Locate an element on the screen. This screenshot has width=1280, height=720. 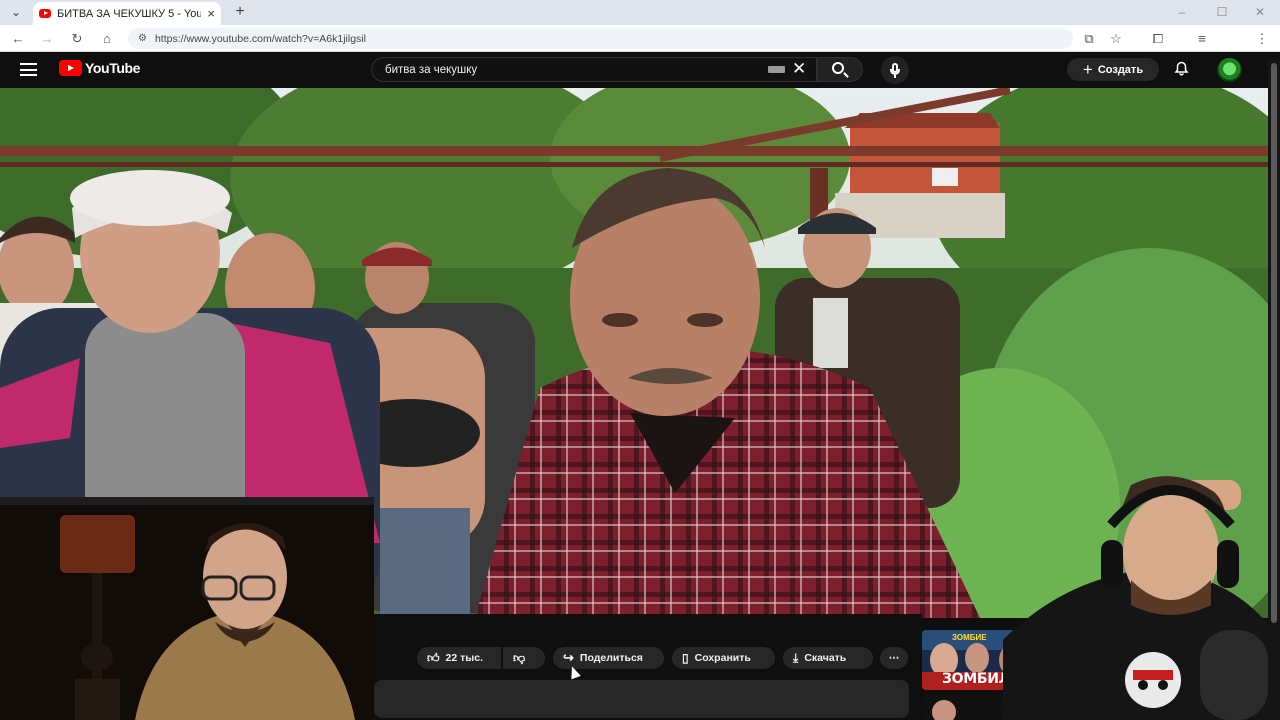
streamer-webcam-right is located at coordinates (1141, 595).